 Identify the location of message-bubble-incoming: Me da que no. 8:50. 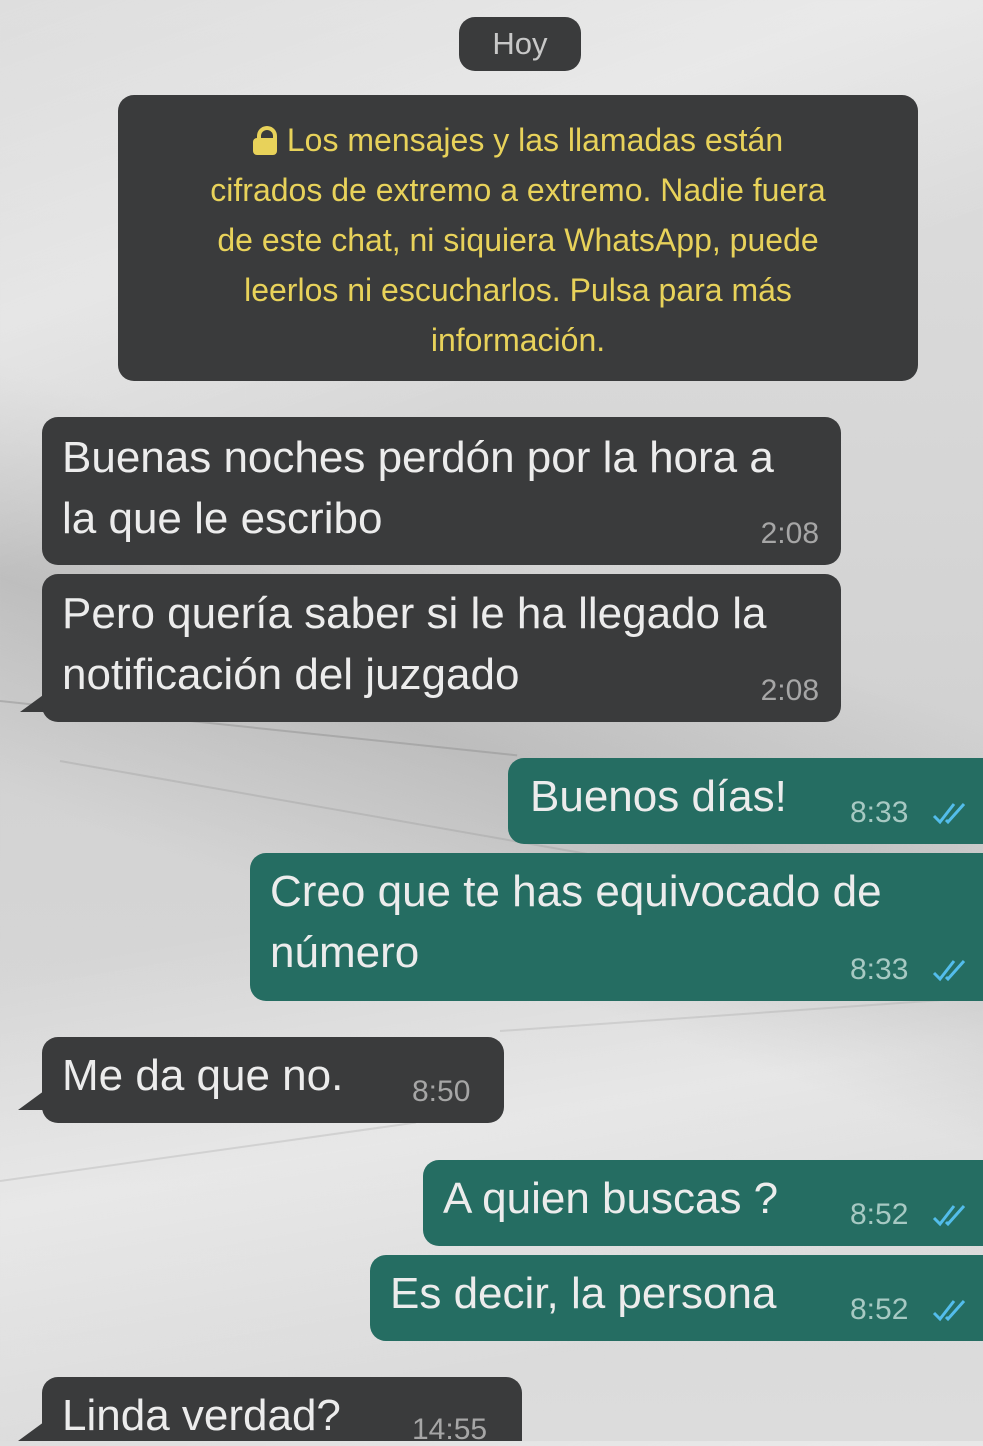
(273, 1080).